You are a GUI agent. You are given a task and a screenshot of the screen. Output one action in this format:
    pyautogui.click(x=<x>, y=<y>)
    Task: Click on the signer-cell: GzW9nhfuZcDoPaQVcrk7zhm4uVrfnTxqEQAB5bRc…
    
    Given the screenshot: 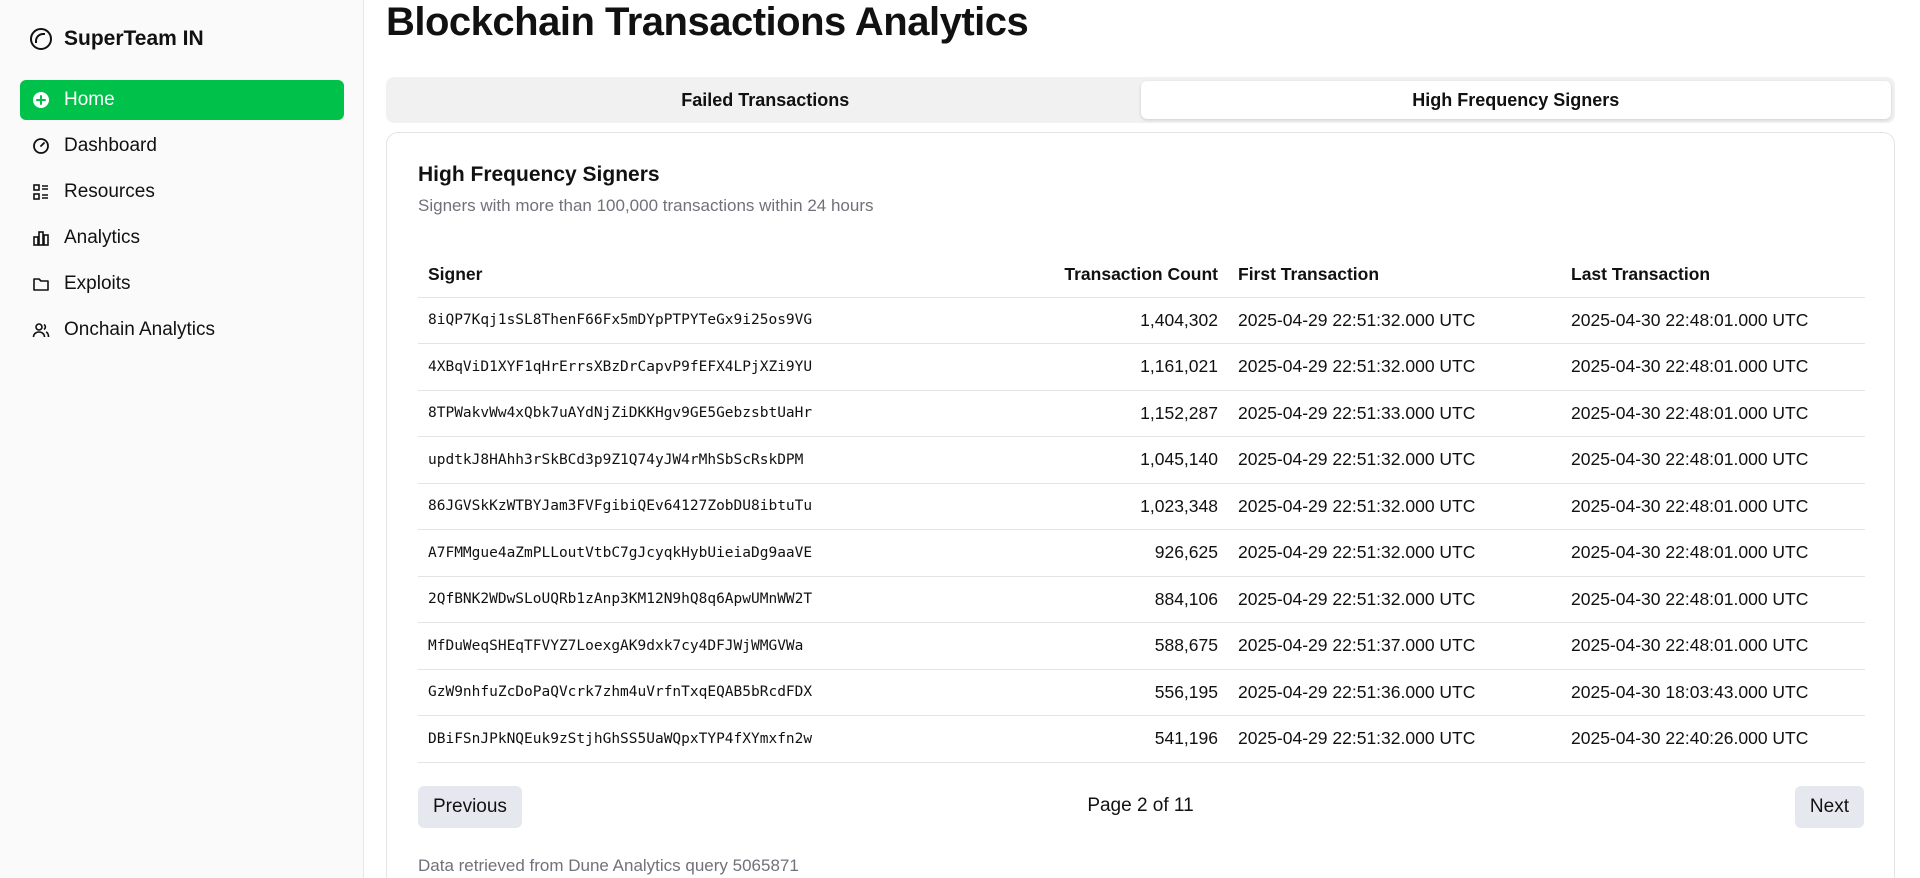 What is the action you would take?
    pyautogui.click(x=723, y=692)
    